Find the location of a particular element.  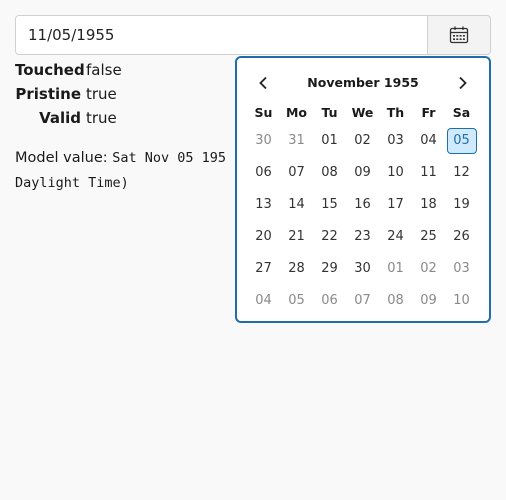

weekday-header: Mo is located at coordinates (296, 112).